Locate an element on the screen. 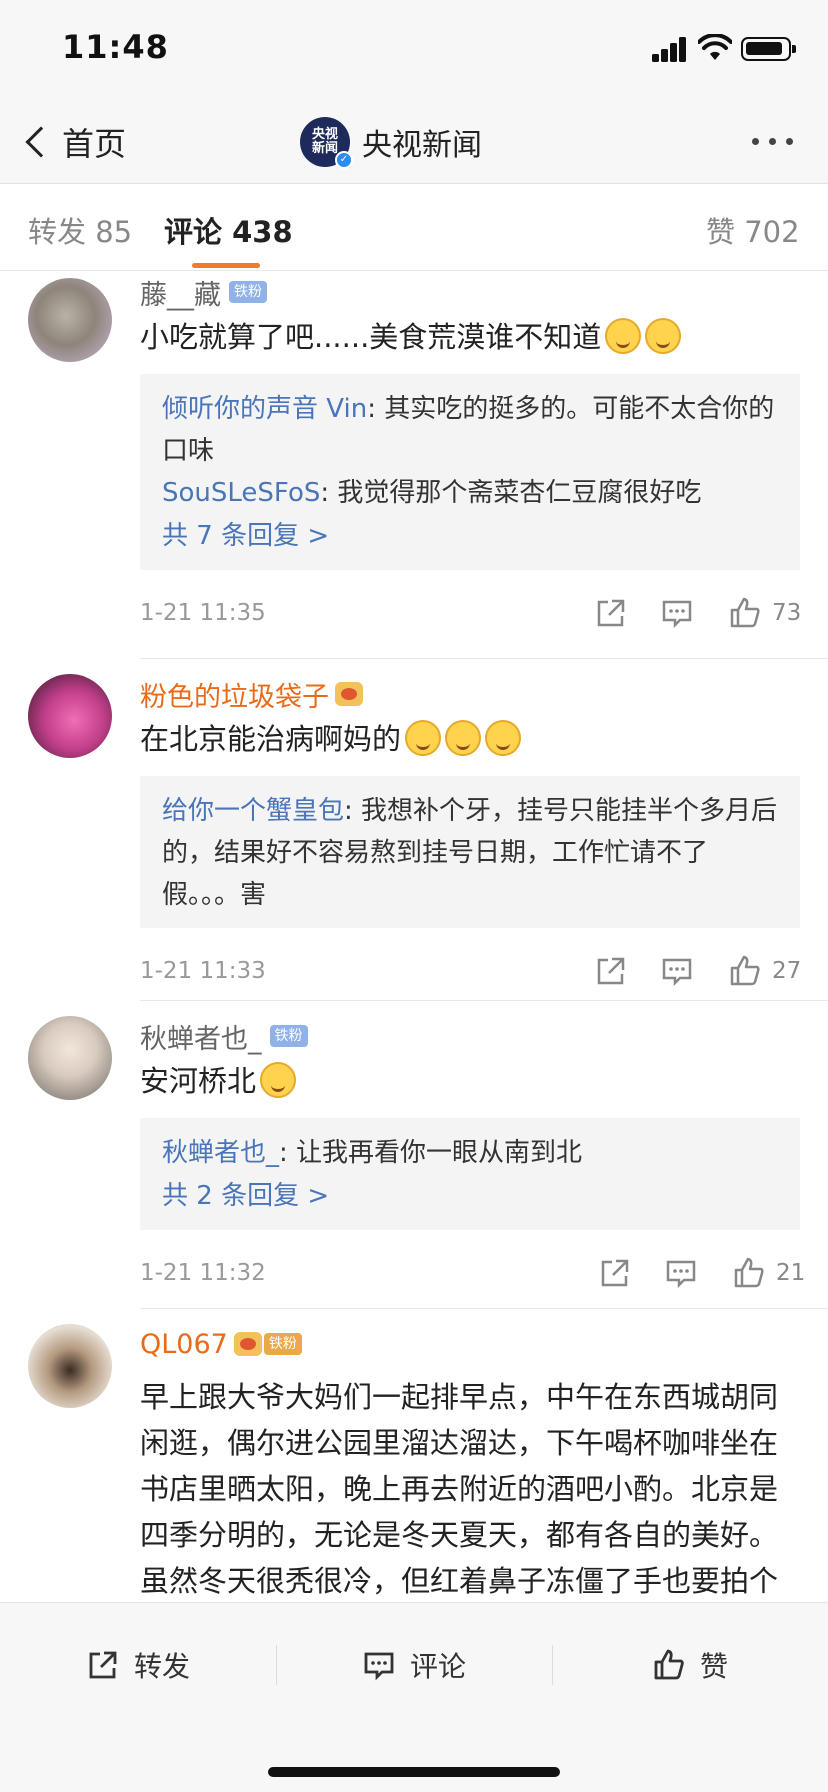  comment-time: 1-21 11:32 is located at coordinates (203, 1273).